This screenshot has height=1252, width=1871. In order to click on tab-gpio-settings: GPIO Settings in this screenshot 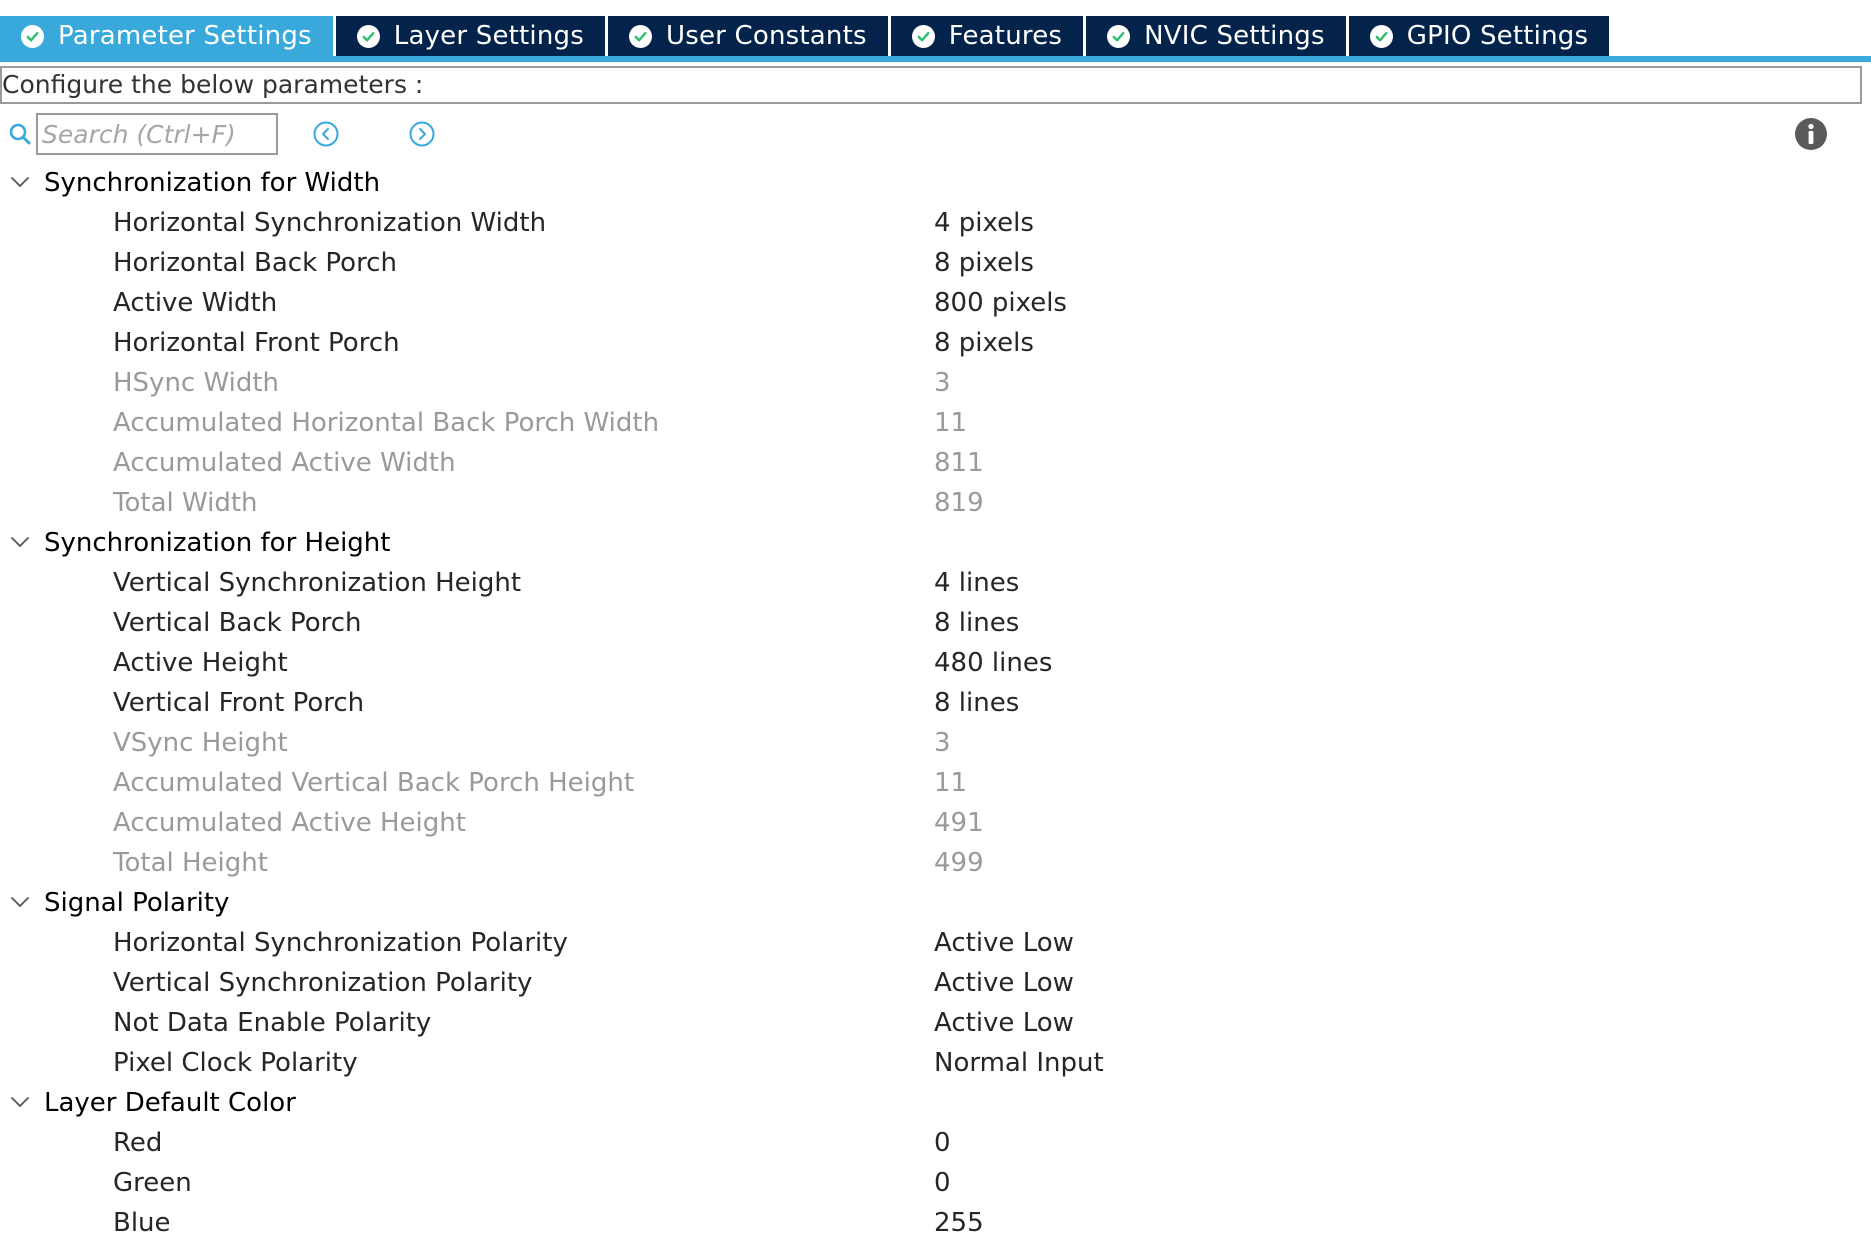, I will do `click(1479, 36)`.